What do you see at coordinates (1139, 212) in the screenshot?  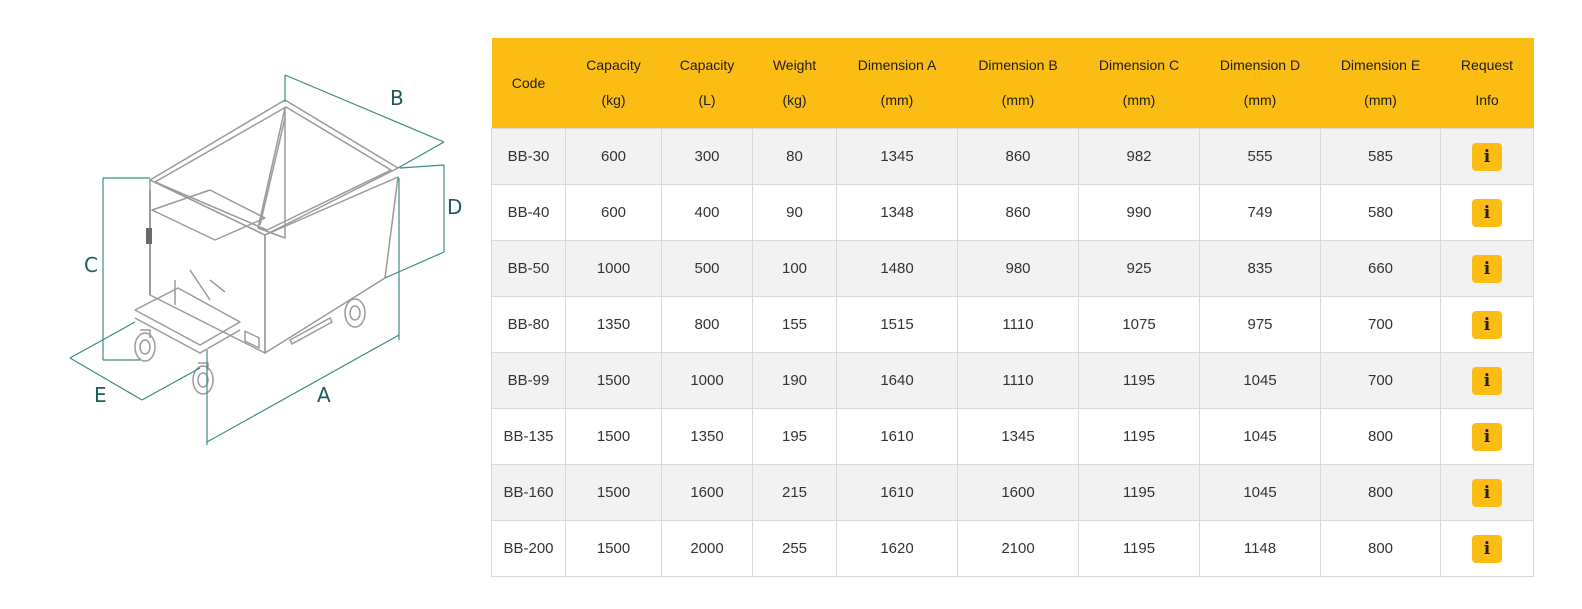 I see `table-cell-dimension-c: 990` at bounding box center [1139, 212].